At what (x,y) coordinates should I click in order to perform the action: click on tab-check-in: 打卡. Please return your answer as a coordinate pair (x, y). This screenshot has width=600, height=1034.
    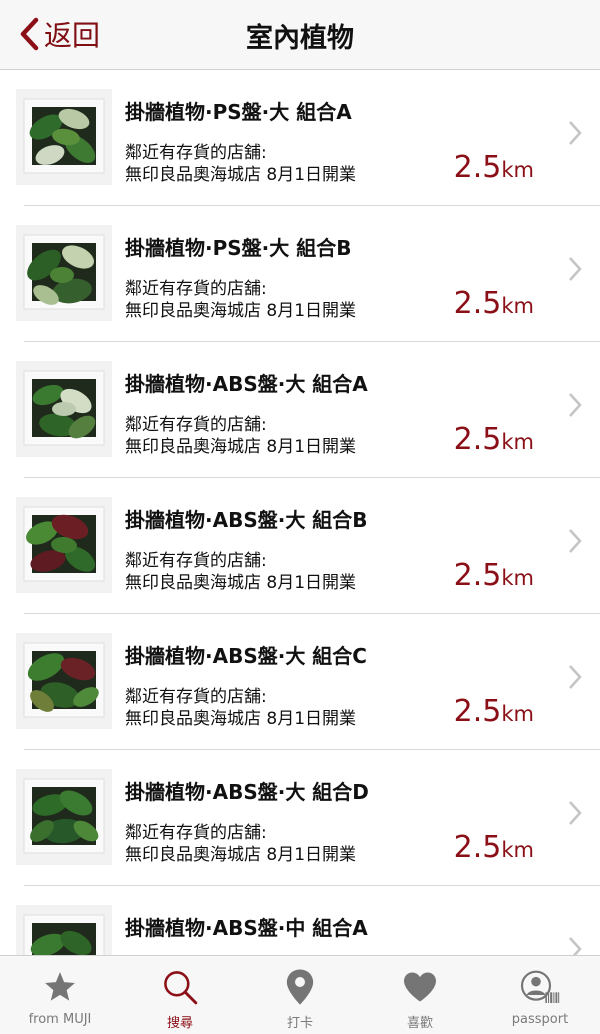
    Looking at the image, I should click on (300, 995).